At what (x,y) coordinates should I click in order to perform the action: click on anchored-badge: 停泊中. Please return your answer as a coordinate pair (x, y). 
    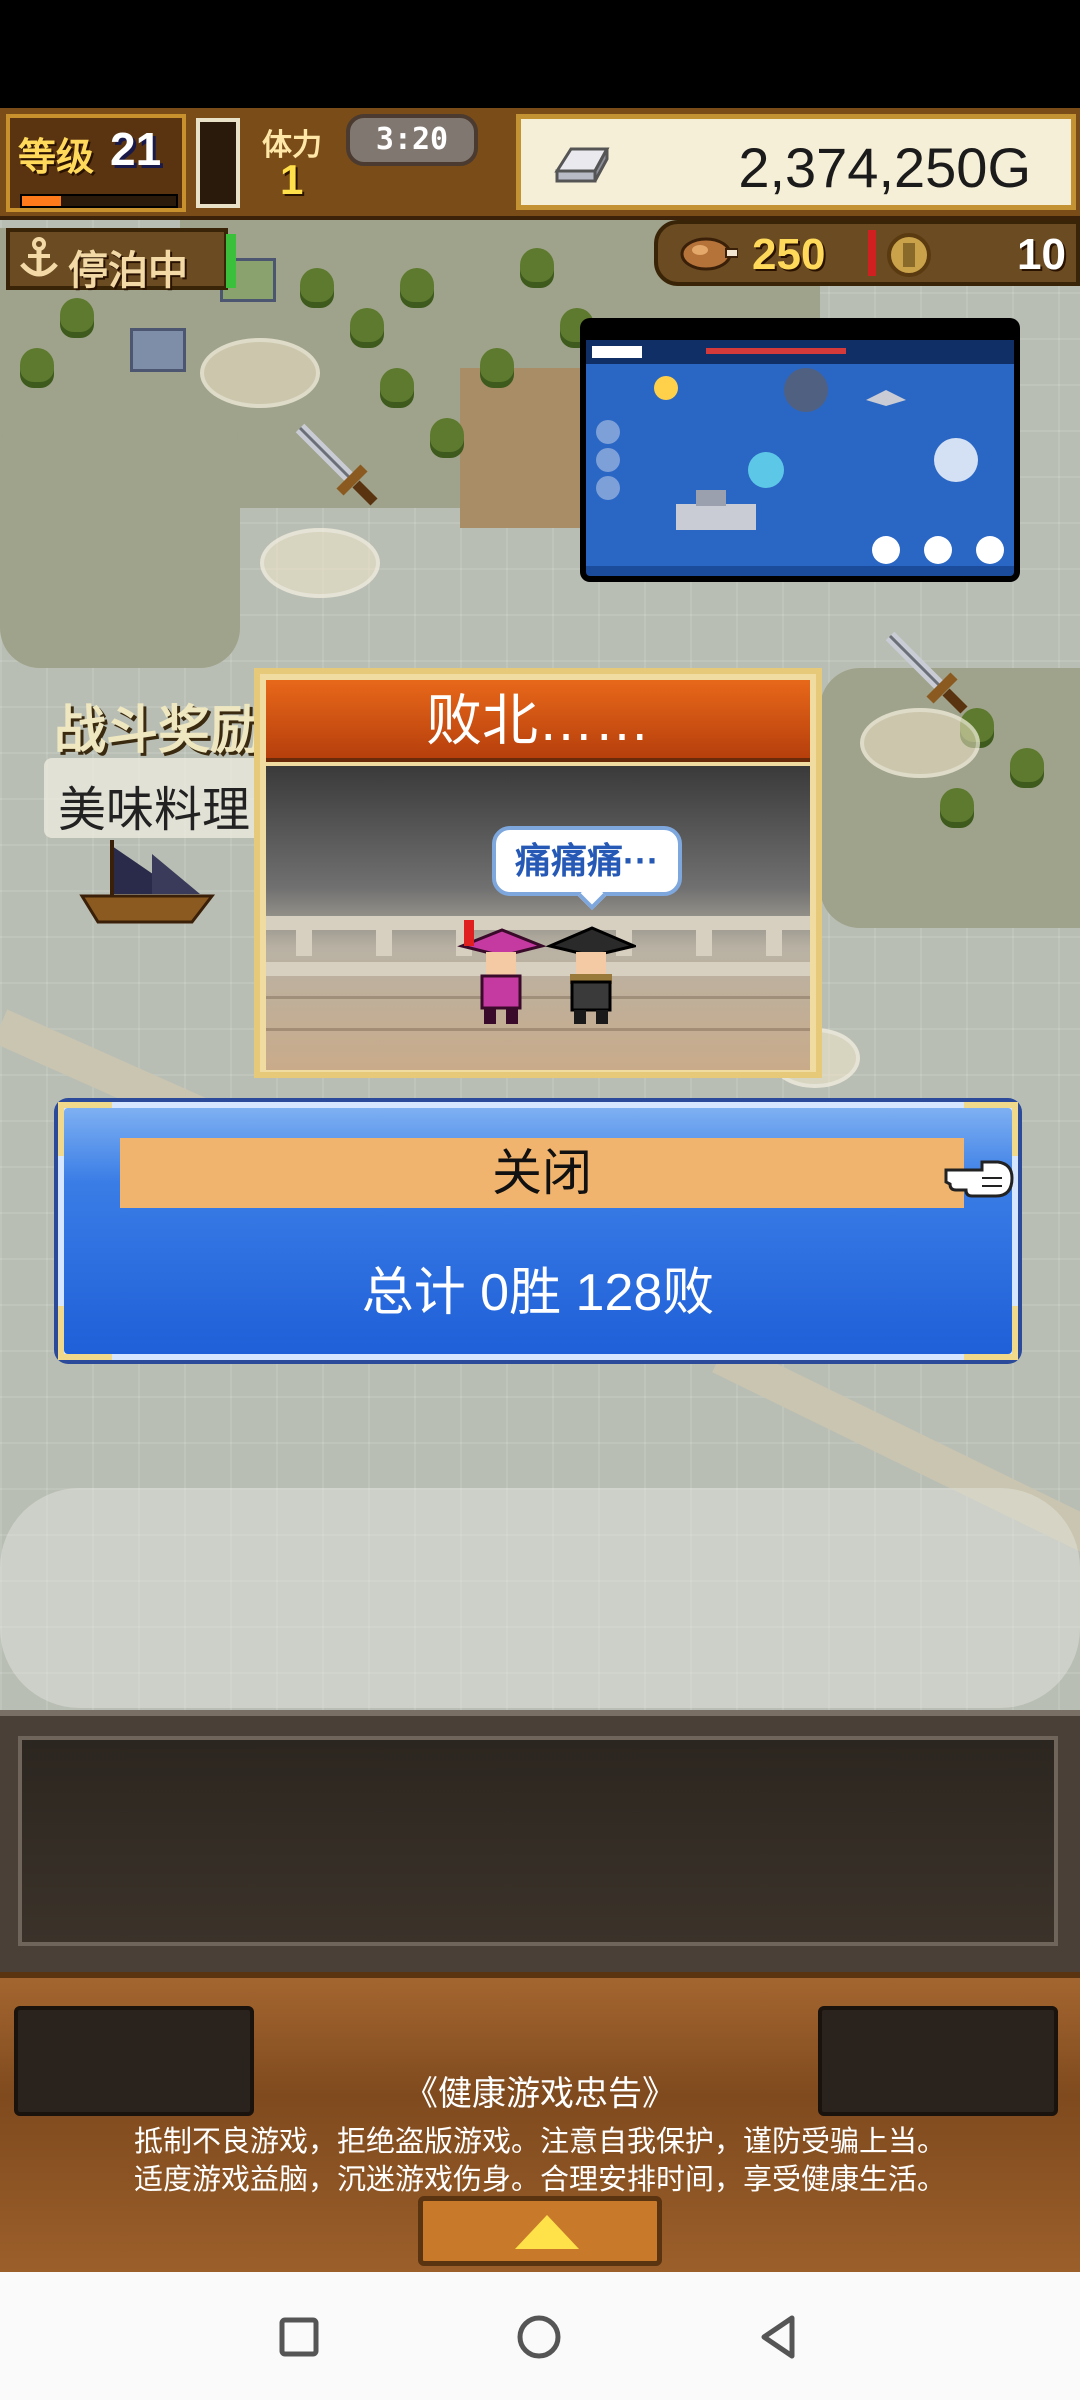
    Looking at the image, I should click on (117, 260).